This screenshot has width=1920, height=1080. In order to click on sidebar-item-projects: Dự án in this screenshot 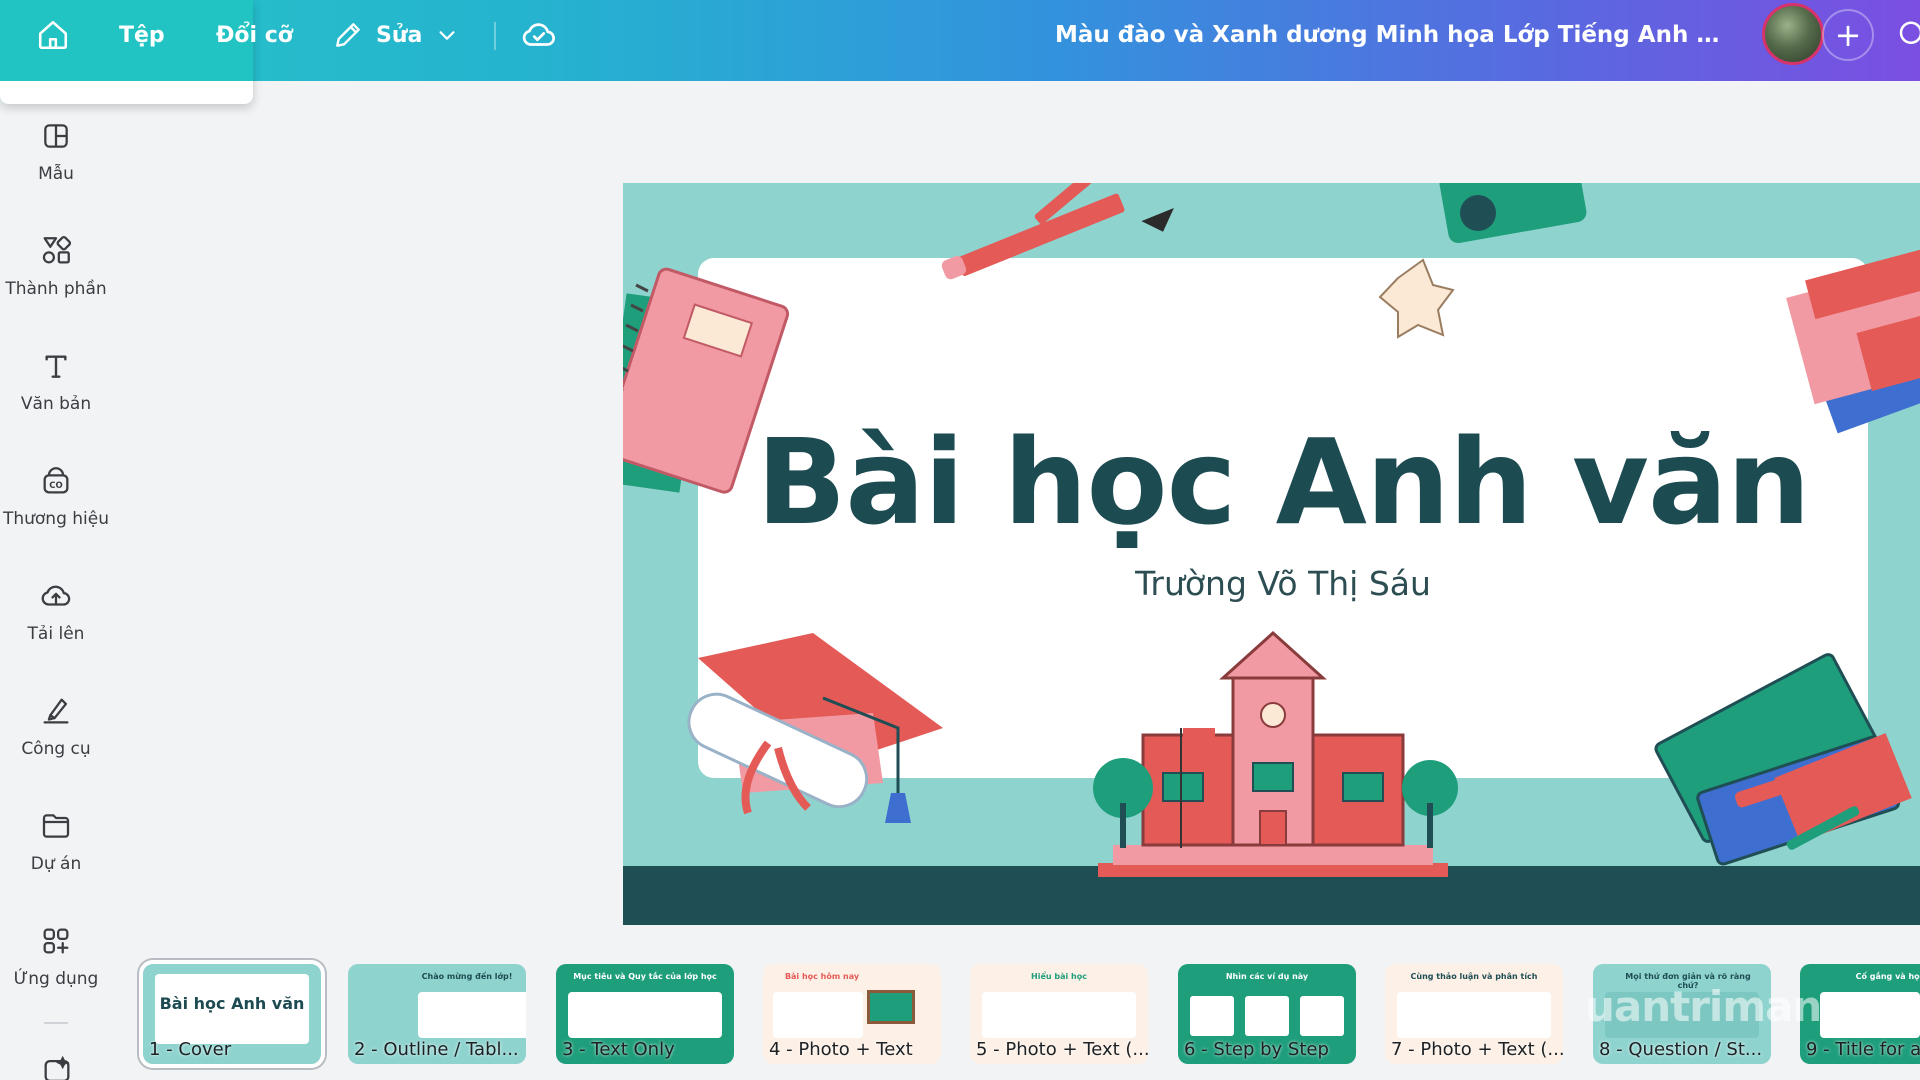, I will do `click(56, 858)`.